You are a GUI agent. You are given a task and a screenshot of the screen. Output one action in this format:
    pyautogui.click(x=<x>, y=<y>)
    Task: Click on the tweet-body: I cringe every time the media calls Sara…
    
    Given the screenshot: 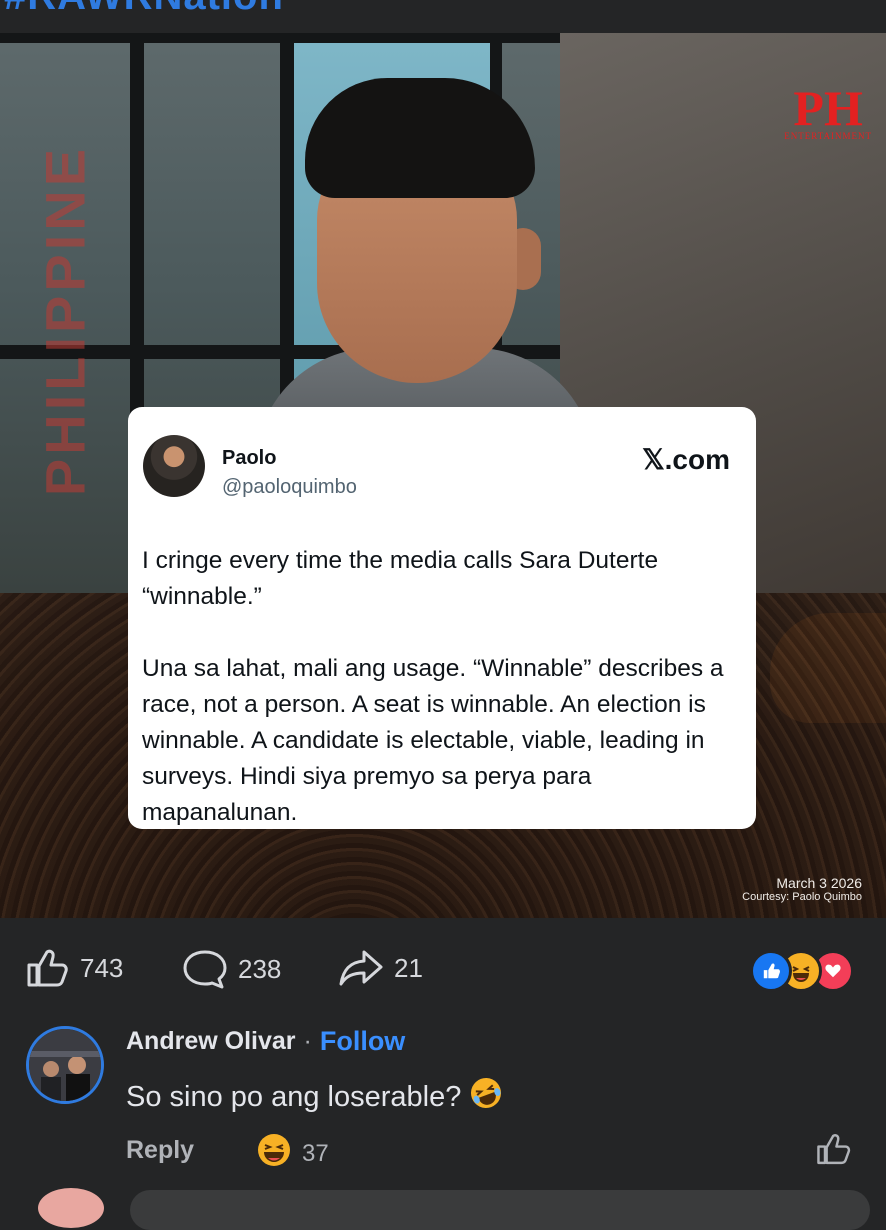 What is the action you would take?
    pyautogui.click(x=433, y=686)
    